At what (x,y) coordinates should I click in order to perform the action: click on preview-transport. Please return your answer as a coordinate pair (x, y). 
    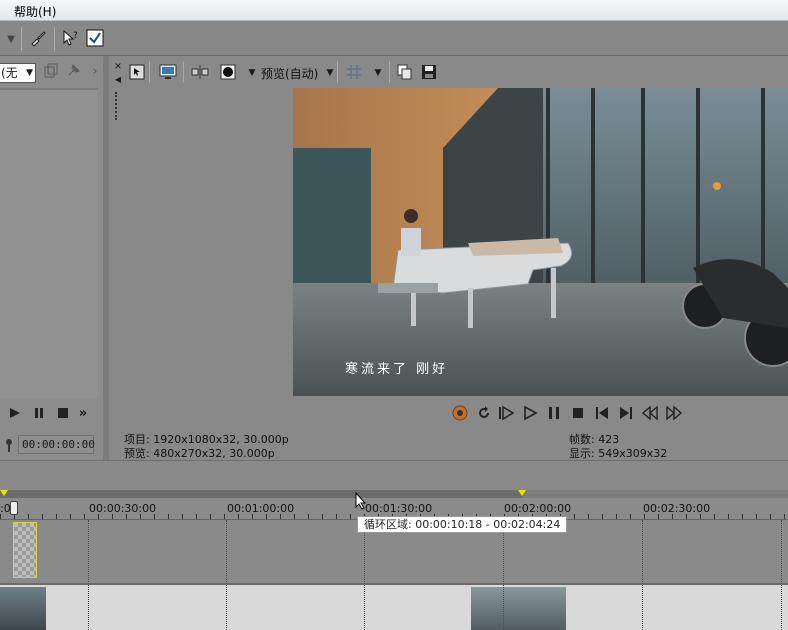
    Looking at the image, I should click on (569, 413).